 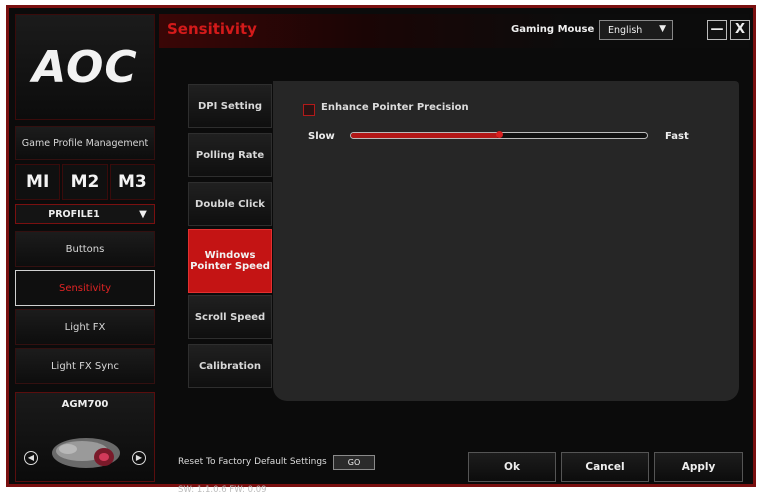 I want to click on next-device-icon: ▶, so click(x=139, y=458).